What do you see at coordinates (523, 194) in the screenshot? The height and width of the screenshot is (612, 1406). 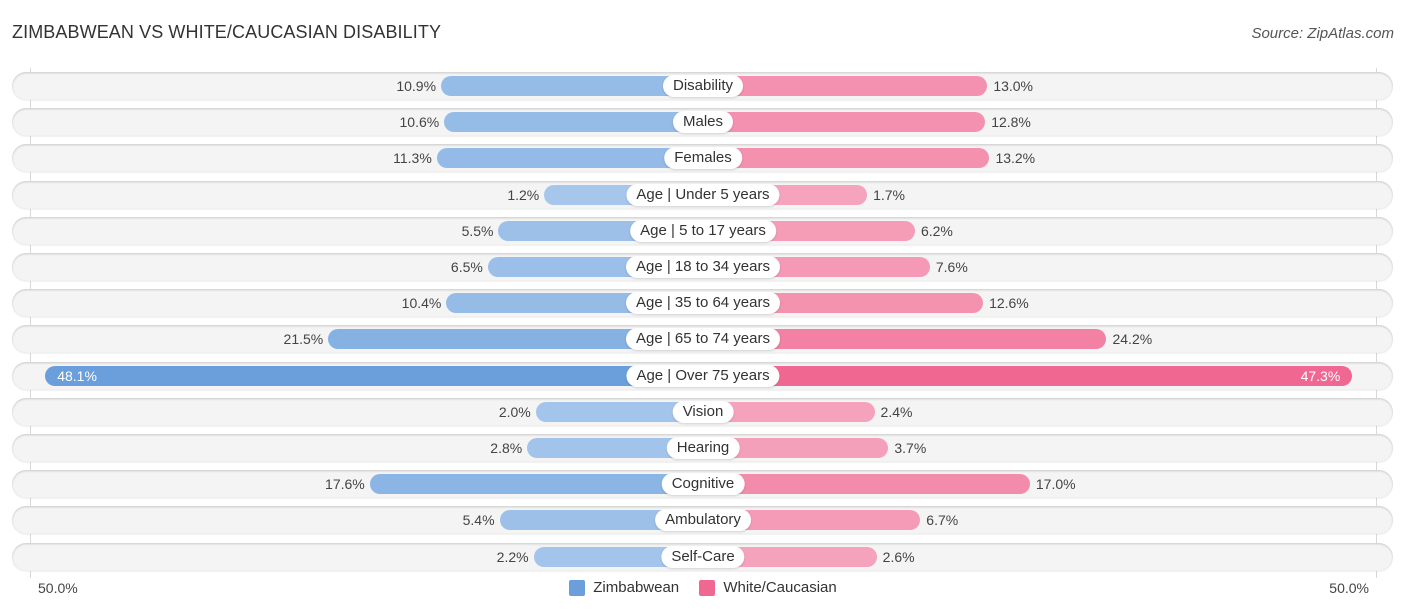 I see `value-label-zimbabwean-age-under-5-years: 1.2%` at bounding box center [523, 194].